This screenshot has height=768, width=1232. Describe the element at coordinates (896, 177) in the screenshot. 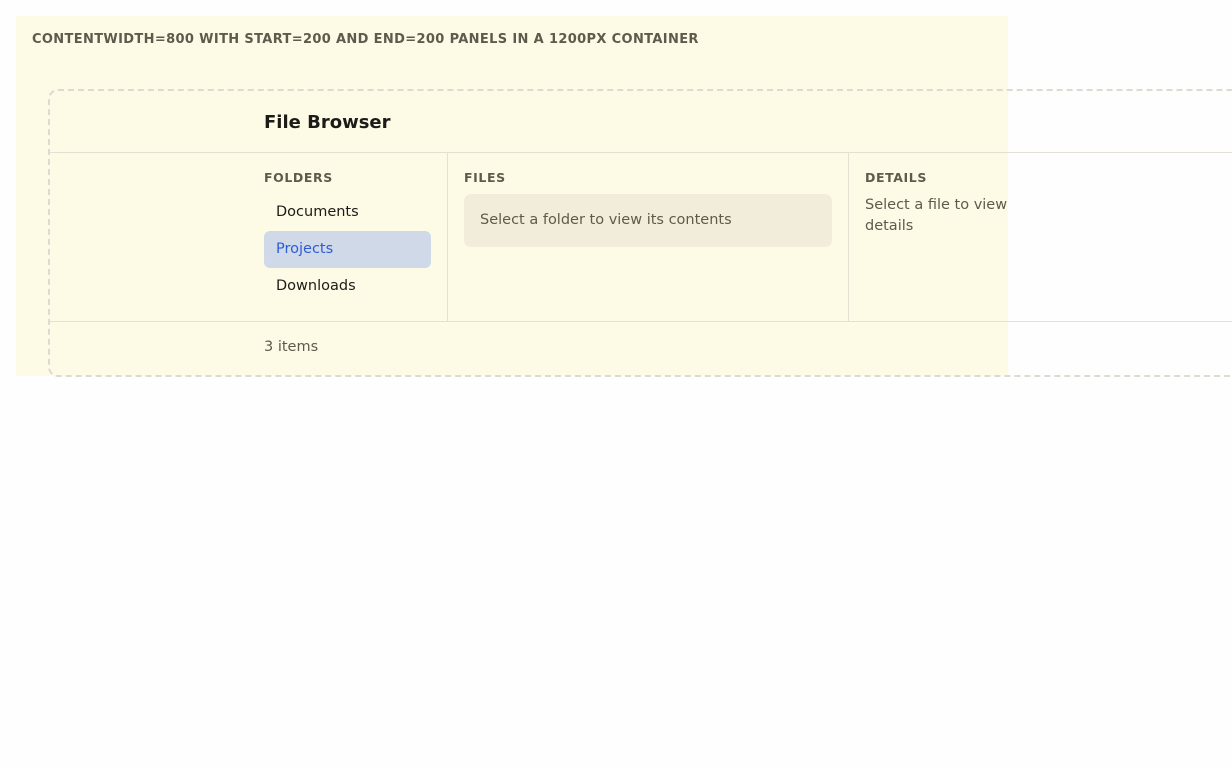

I see `details-section-label: Details` at that location.